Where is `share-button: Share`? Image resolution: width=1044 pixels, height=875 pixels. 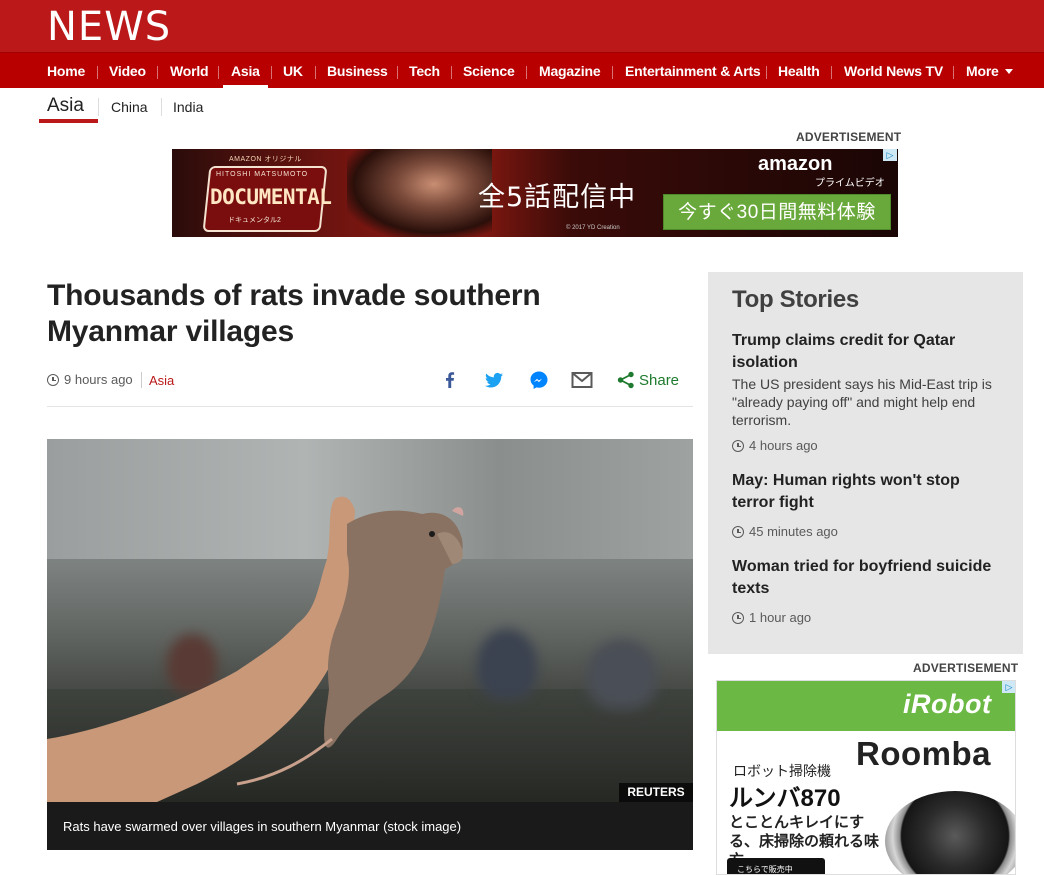 share-button: Share is located at coordinates (659, 380).